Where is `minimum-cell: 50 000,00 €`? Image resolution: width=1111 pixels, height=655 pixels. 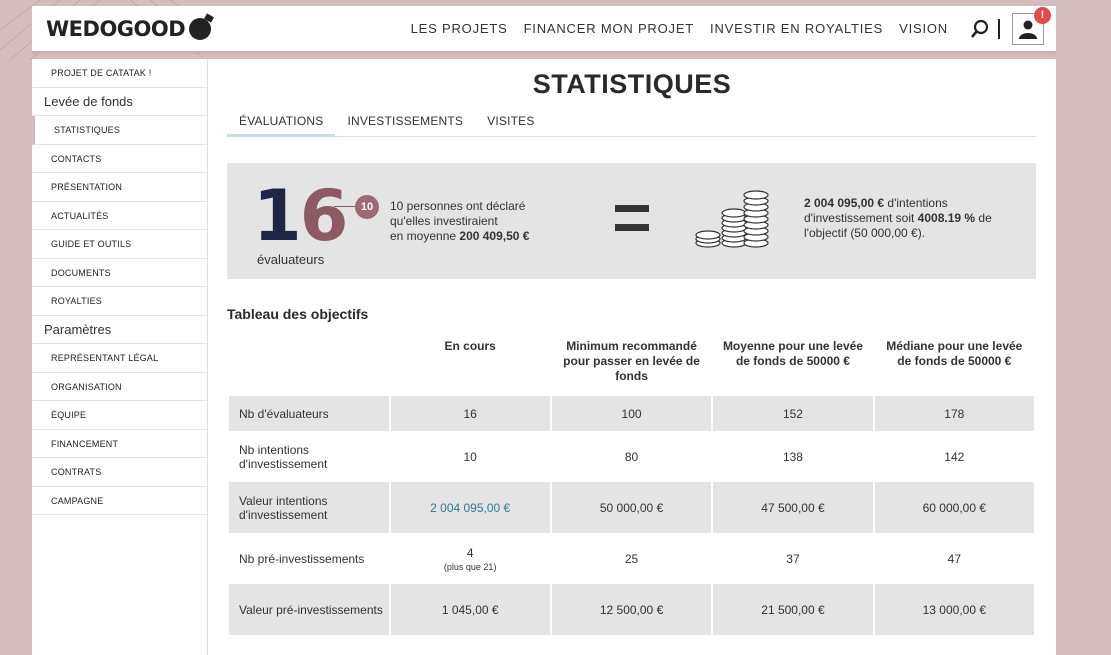
minimum-cell: 50 000,00 € is located at coordinates (631, 507).